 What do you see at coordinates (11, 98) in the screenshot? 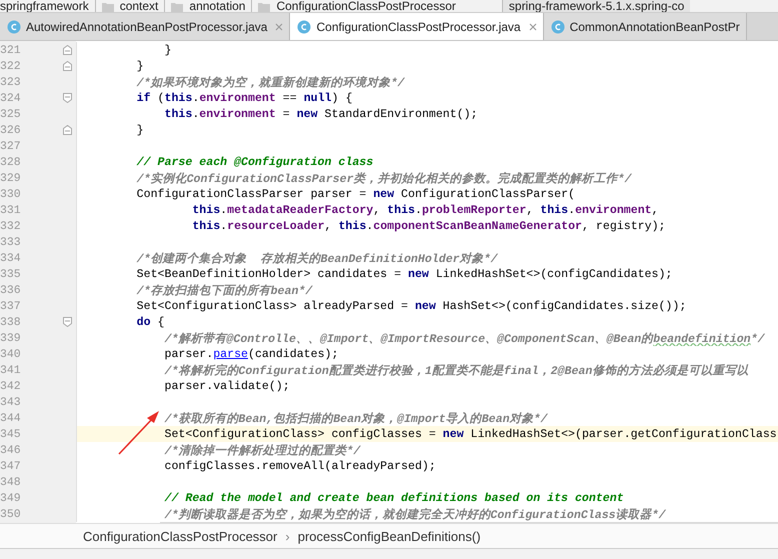
I see `line-number: 324` at bounding box center [11, 98].